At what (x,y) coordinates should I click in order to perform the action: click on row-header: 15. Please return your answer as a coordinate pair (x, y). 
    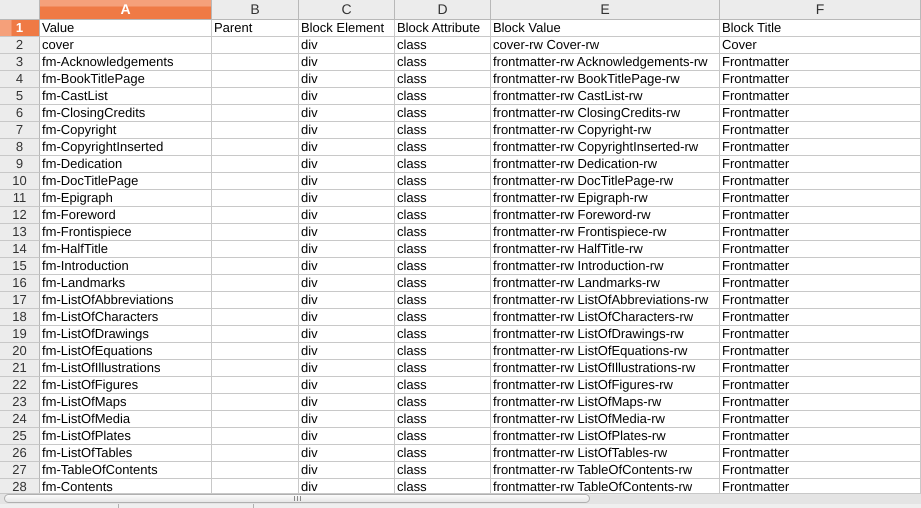
    Looking at the image, I should click on (20, 266).